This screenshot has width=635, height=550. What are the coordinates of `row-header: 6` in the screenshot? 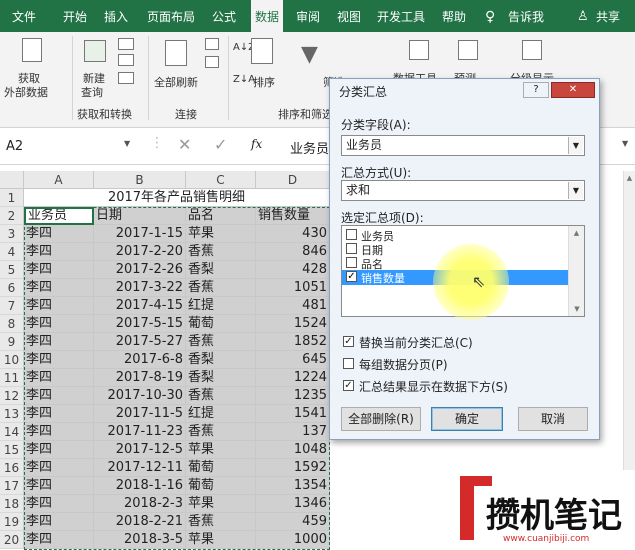 It's located at (12, 288).